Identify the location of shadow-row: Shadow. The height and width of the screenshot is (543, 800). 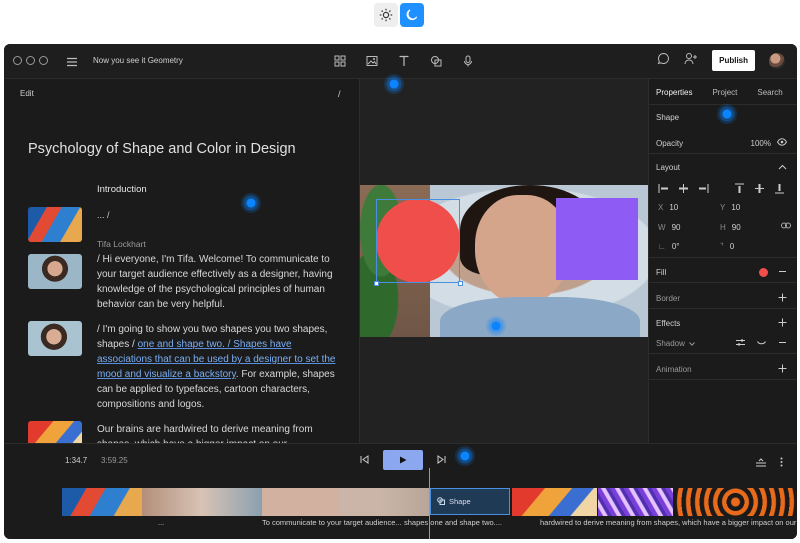
(721, 343).